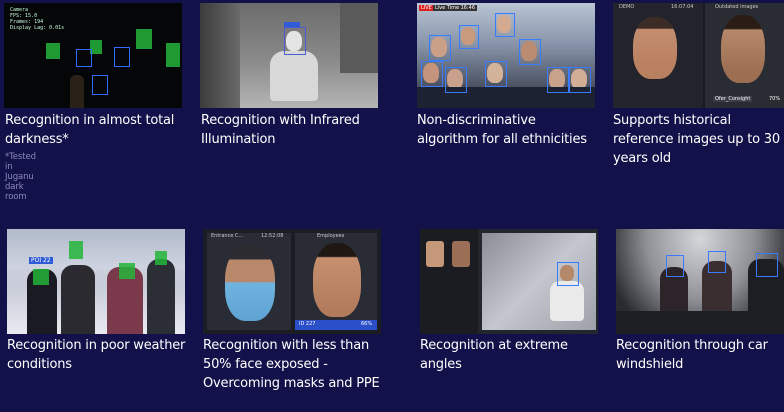 The image size is (784, 412). What do you see at coordinates (367, 324) in the screenshot?
I see `score-tag: 66%` at bounding box center [367, 324].